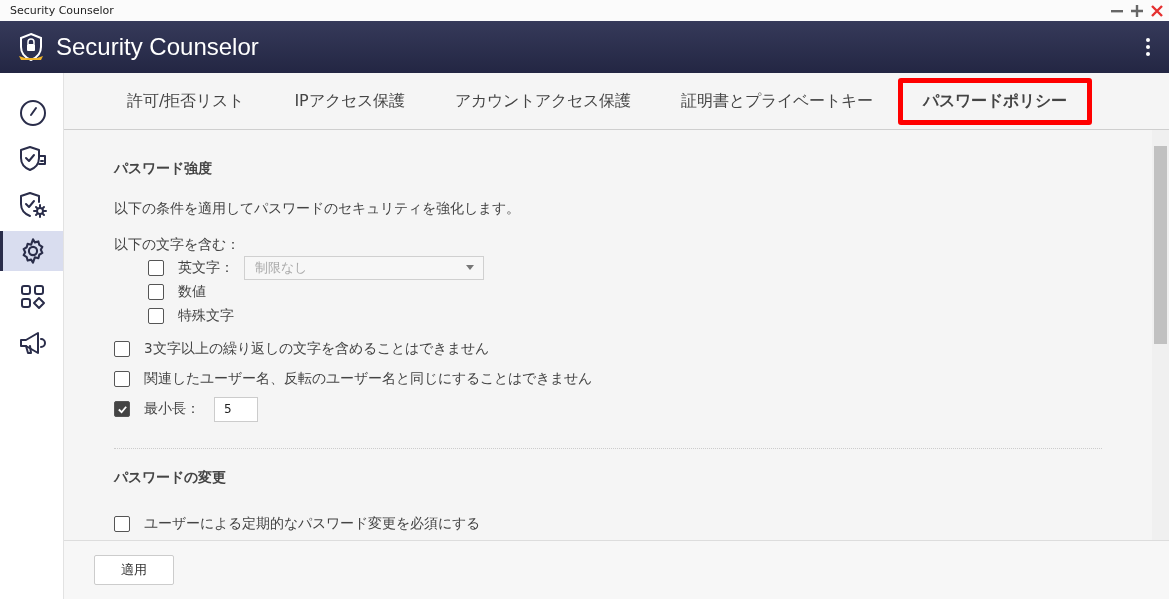  What do you see at coordinates (33, 113) in the screenshot?
I see `gauge-icon` at bounding box center [33, 113].